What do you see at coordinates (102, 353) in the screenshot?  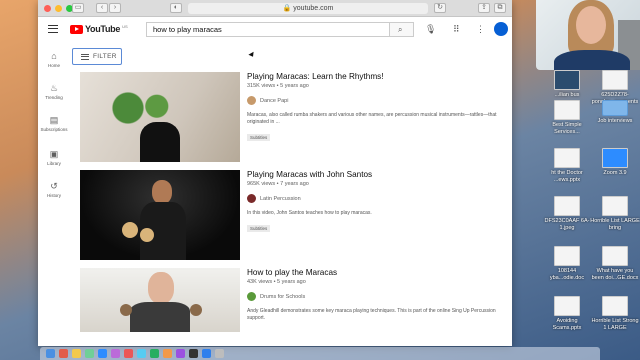 I see `zoom-icon` at bounding box center [102, 353].